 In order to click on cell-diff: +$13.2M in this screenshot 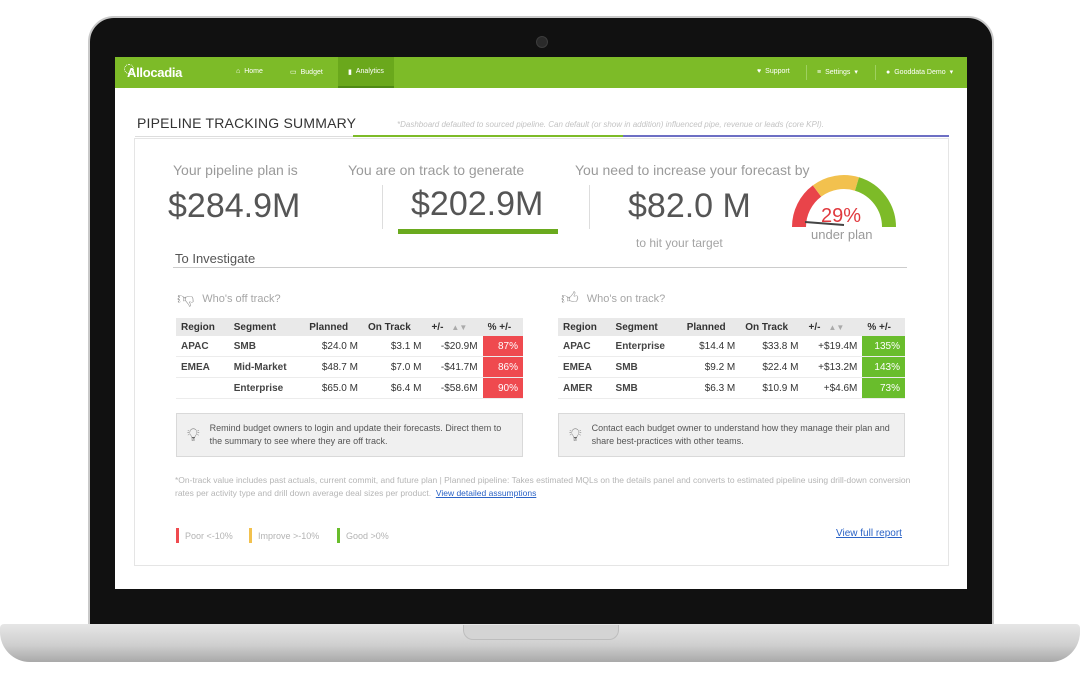, I will do `click(833, 367)`.